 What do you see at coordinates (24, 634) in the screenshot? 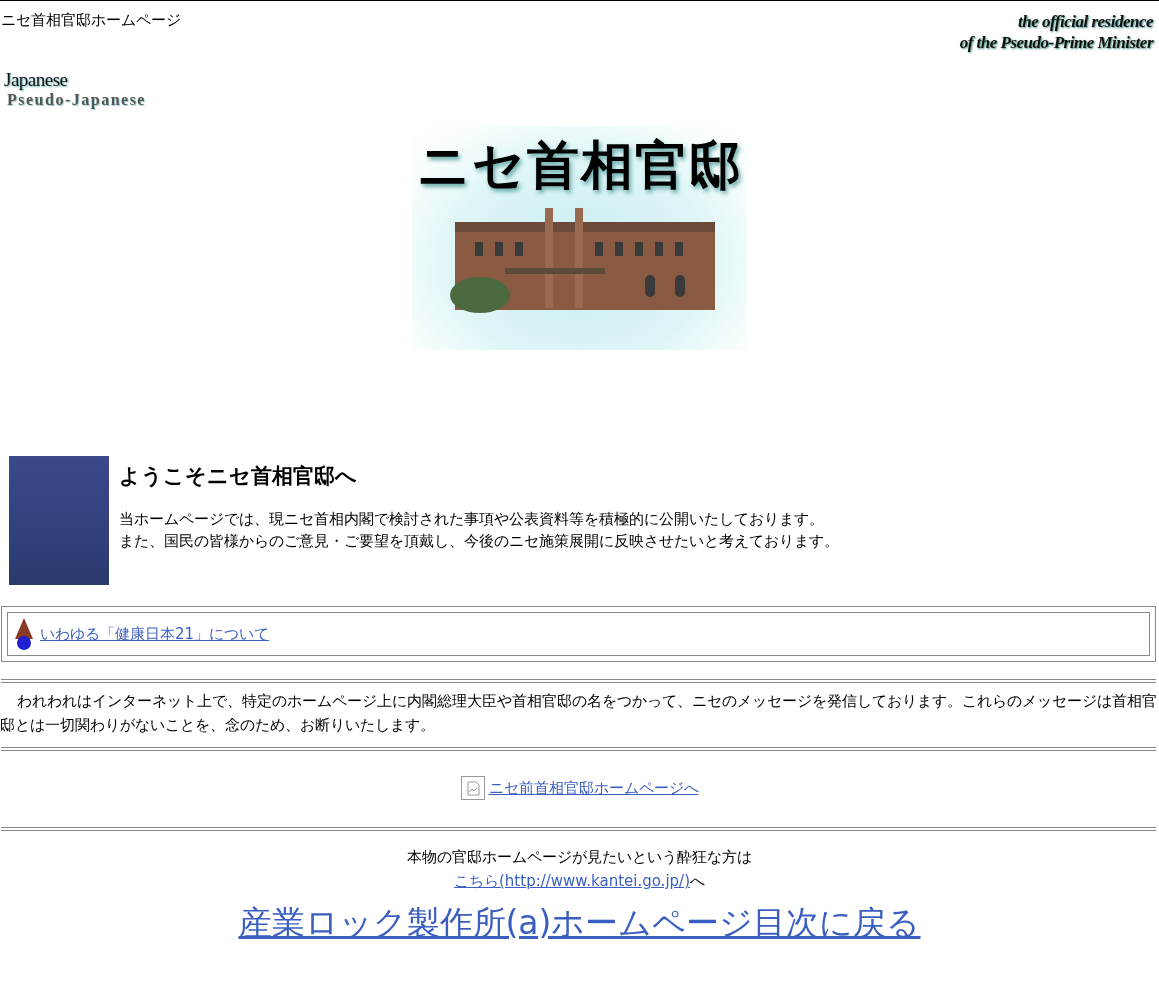
I see `figure-icon` at bounding box center [24, 634].